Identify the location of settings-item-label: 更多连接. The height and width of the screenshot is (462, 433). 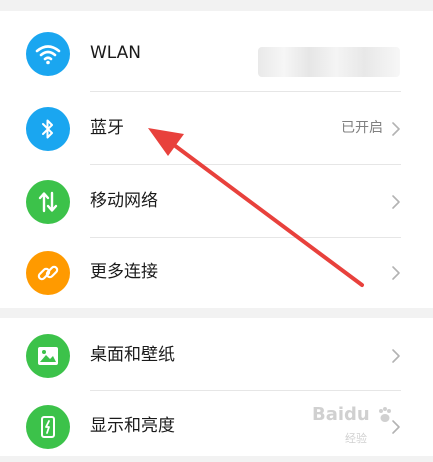
(124, 272).